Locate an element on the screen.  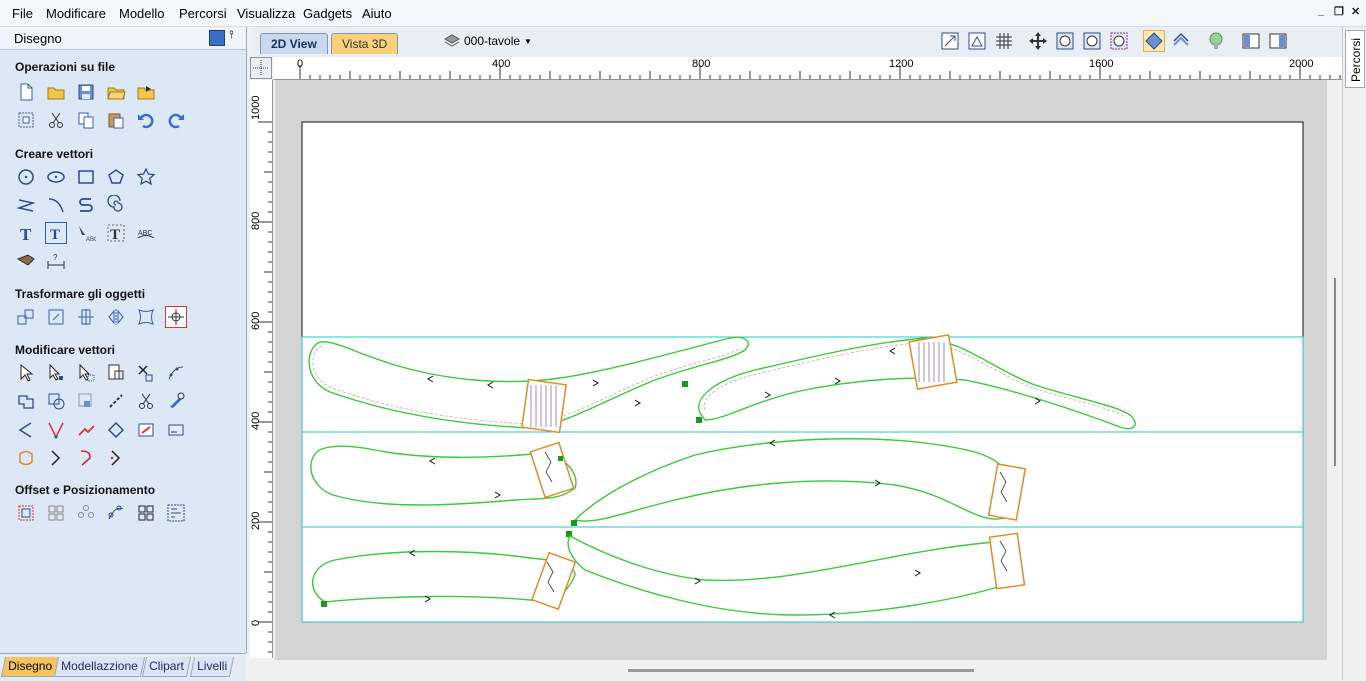
interactive-select-icon is located at coordinates (116, 373).